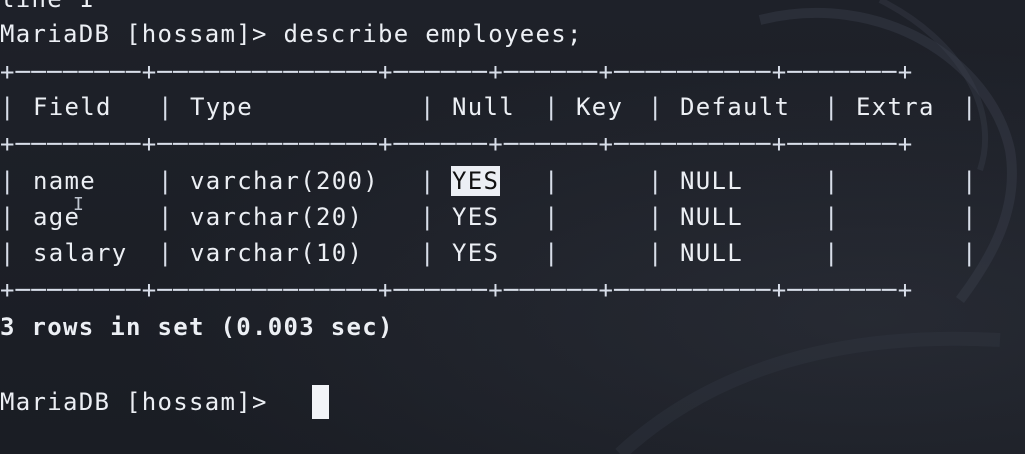 The height and width of the screenshot is (454, 1025). Describe the element at coordinates (80, 253) in the screenshot. I see `cell-field: salary` at that location.